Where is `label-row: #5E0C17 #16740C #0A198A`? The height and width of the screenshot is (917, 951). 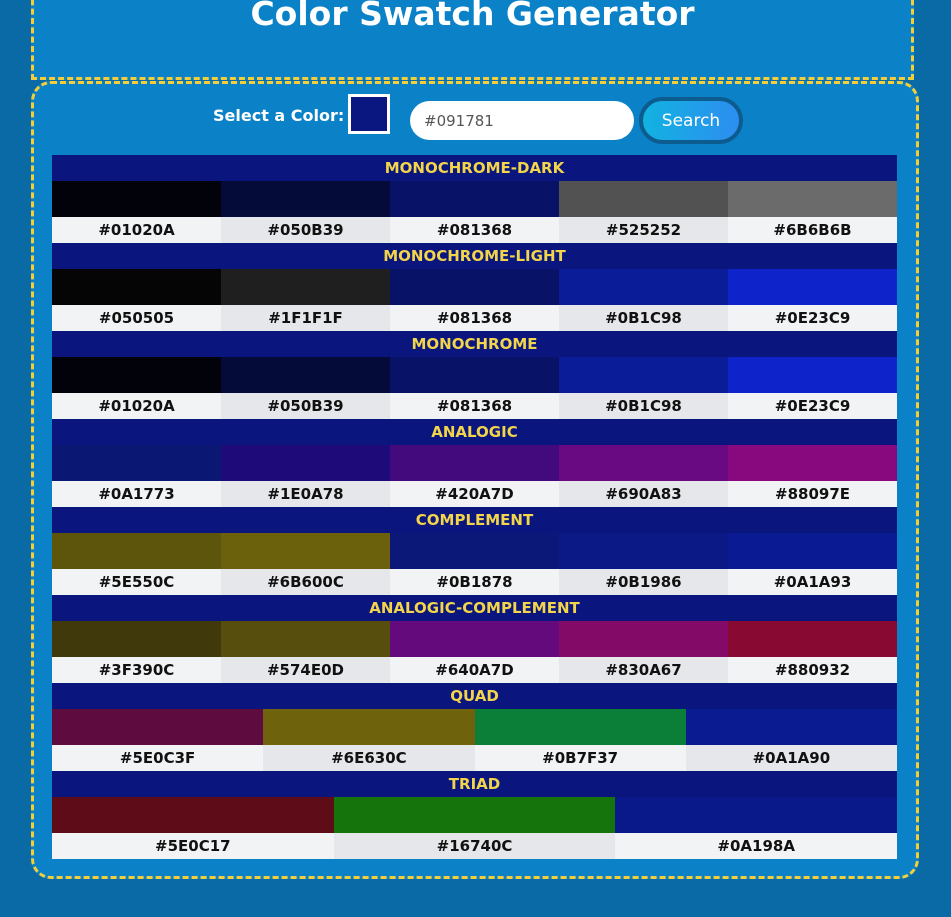
label-row: #5E0C17 #16740C #0A198A is located at coordinates (475, 846).